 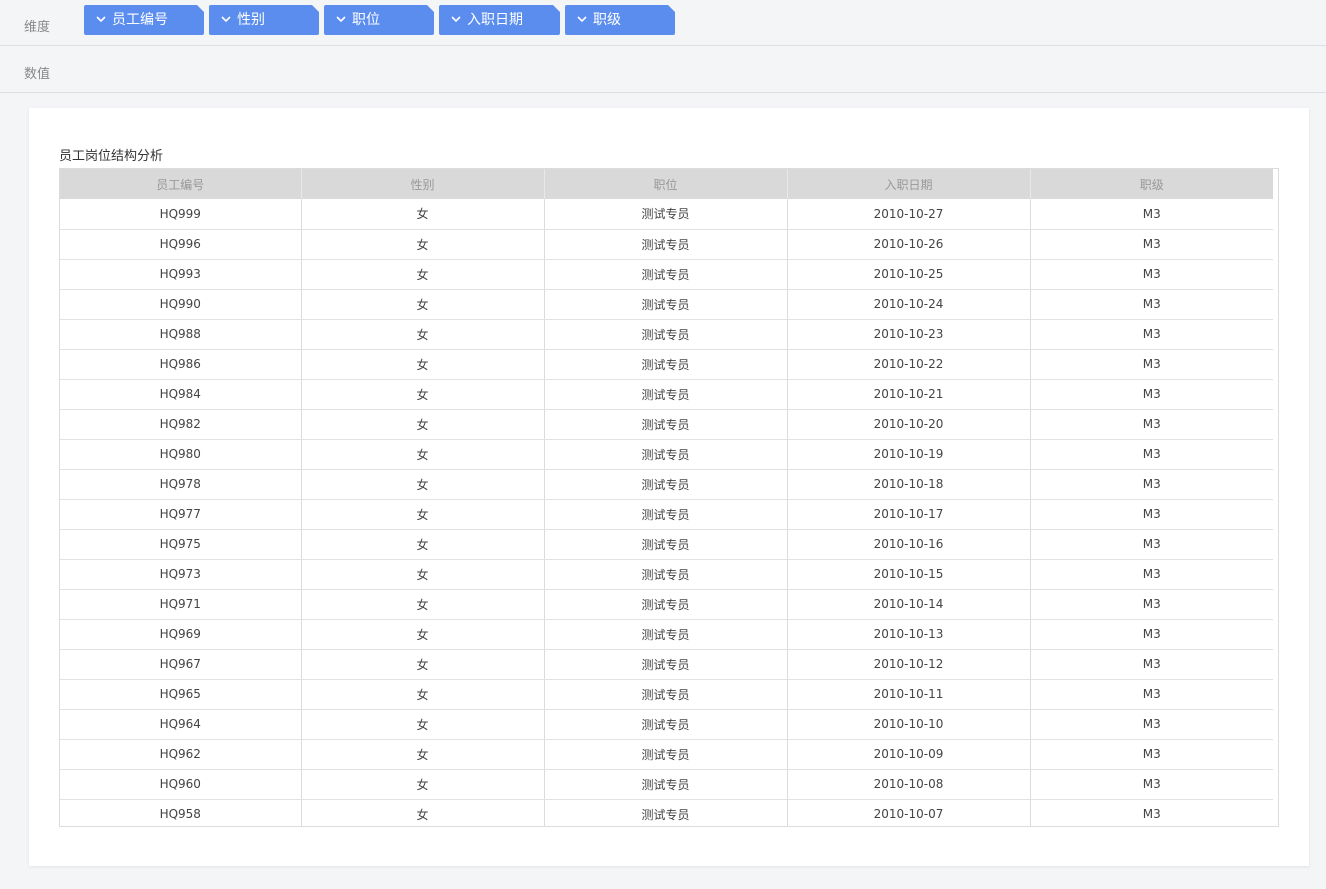 I want to click on cell-hire-date: 2010-10-27, so click(x=909, y=214).